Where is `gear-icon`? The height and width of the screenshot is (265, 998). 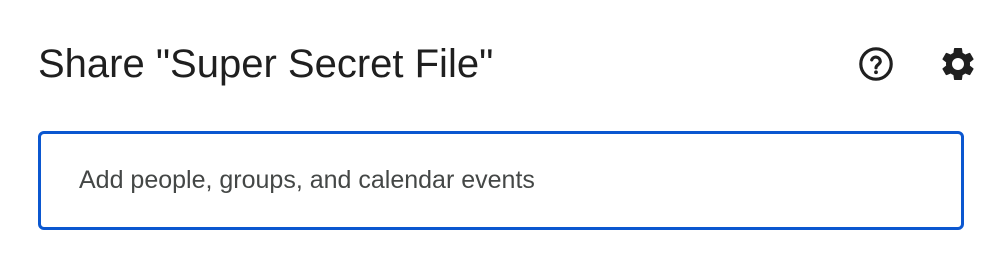
gear-icon is located at coordinates (958, 64).